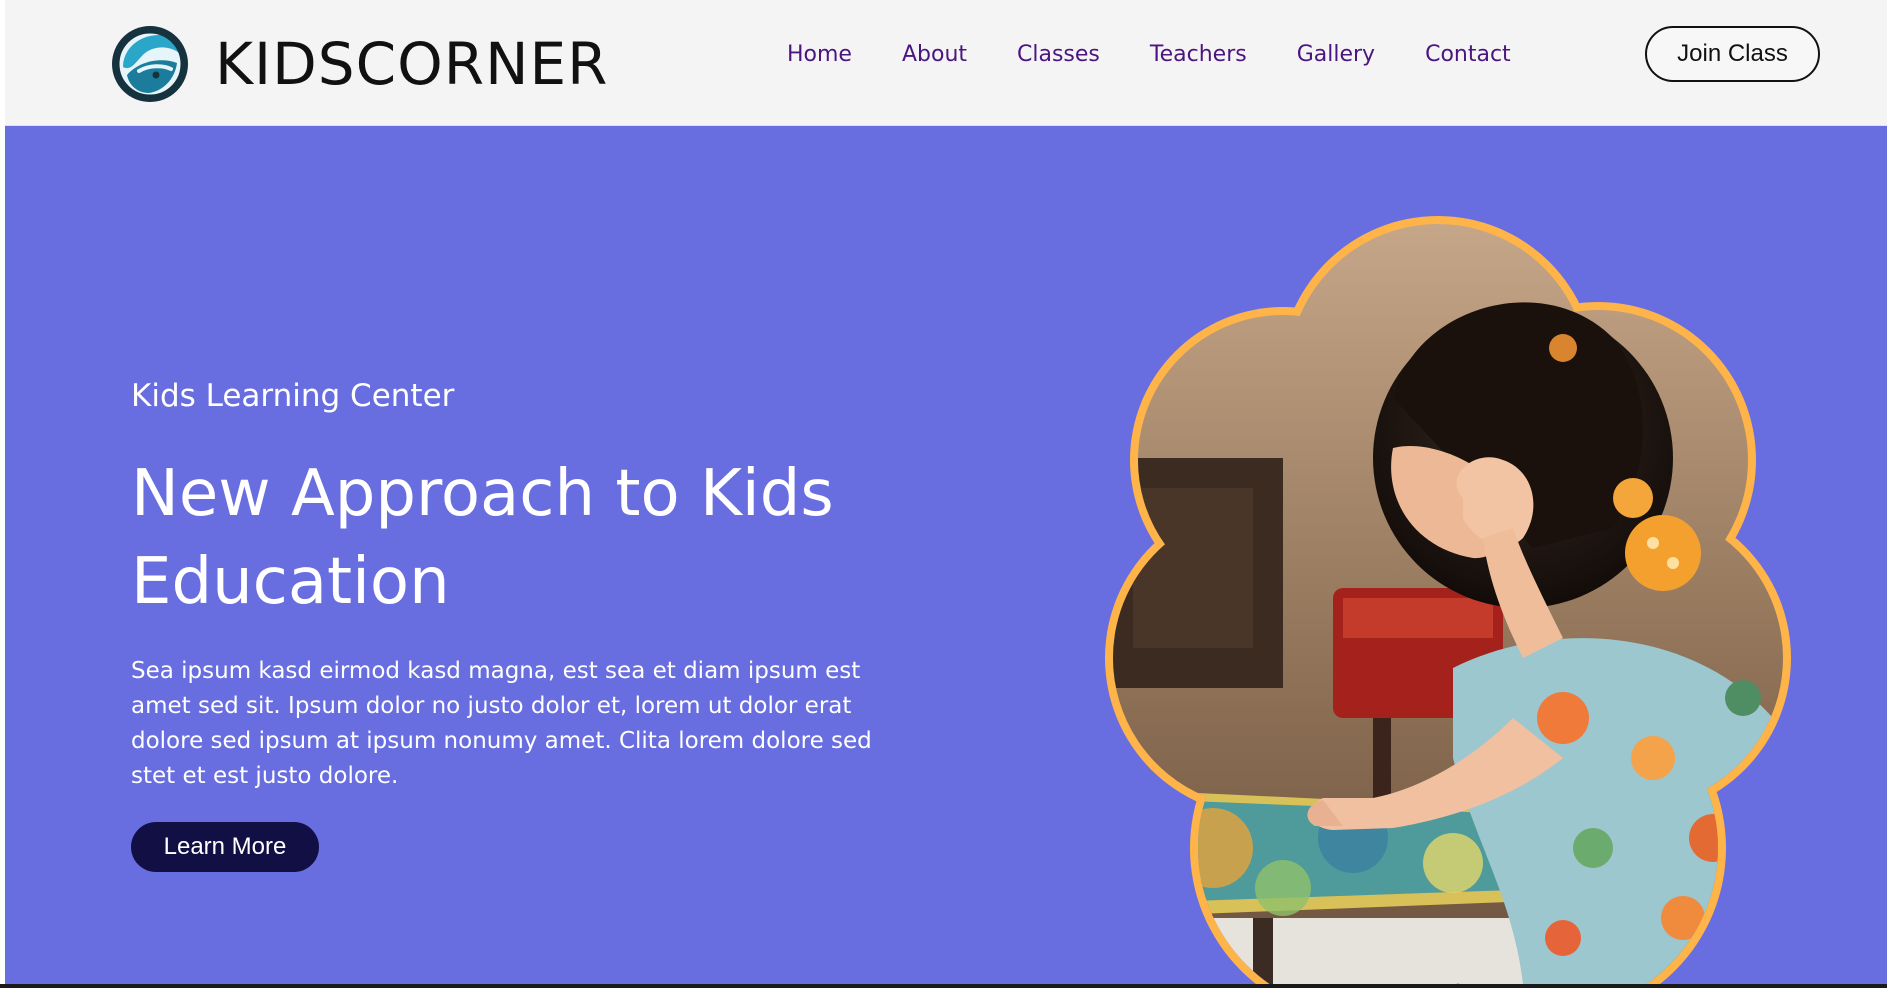  What do you see at coordinates (1198, 55) in the screenshot?
I see `nav-teachers: Teachers` at bounding box center [1198, 55].